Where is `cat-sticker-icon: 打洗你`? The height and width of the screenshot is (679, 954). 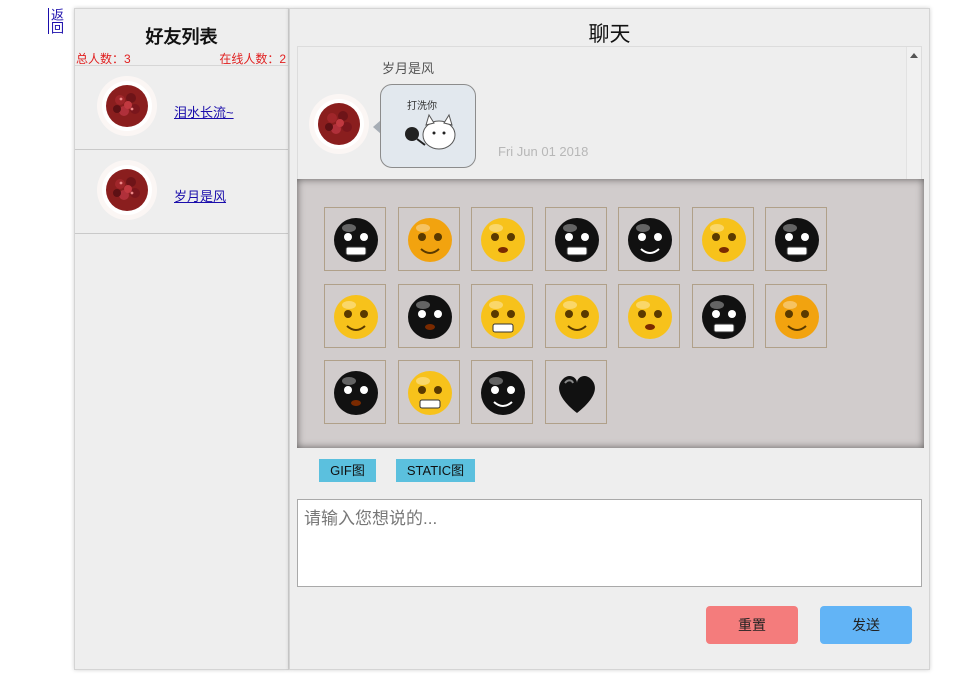 cat-sticker-icon: 打洗你 is located at coordinates (430, 124).